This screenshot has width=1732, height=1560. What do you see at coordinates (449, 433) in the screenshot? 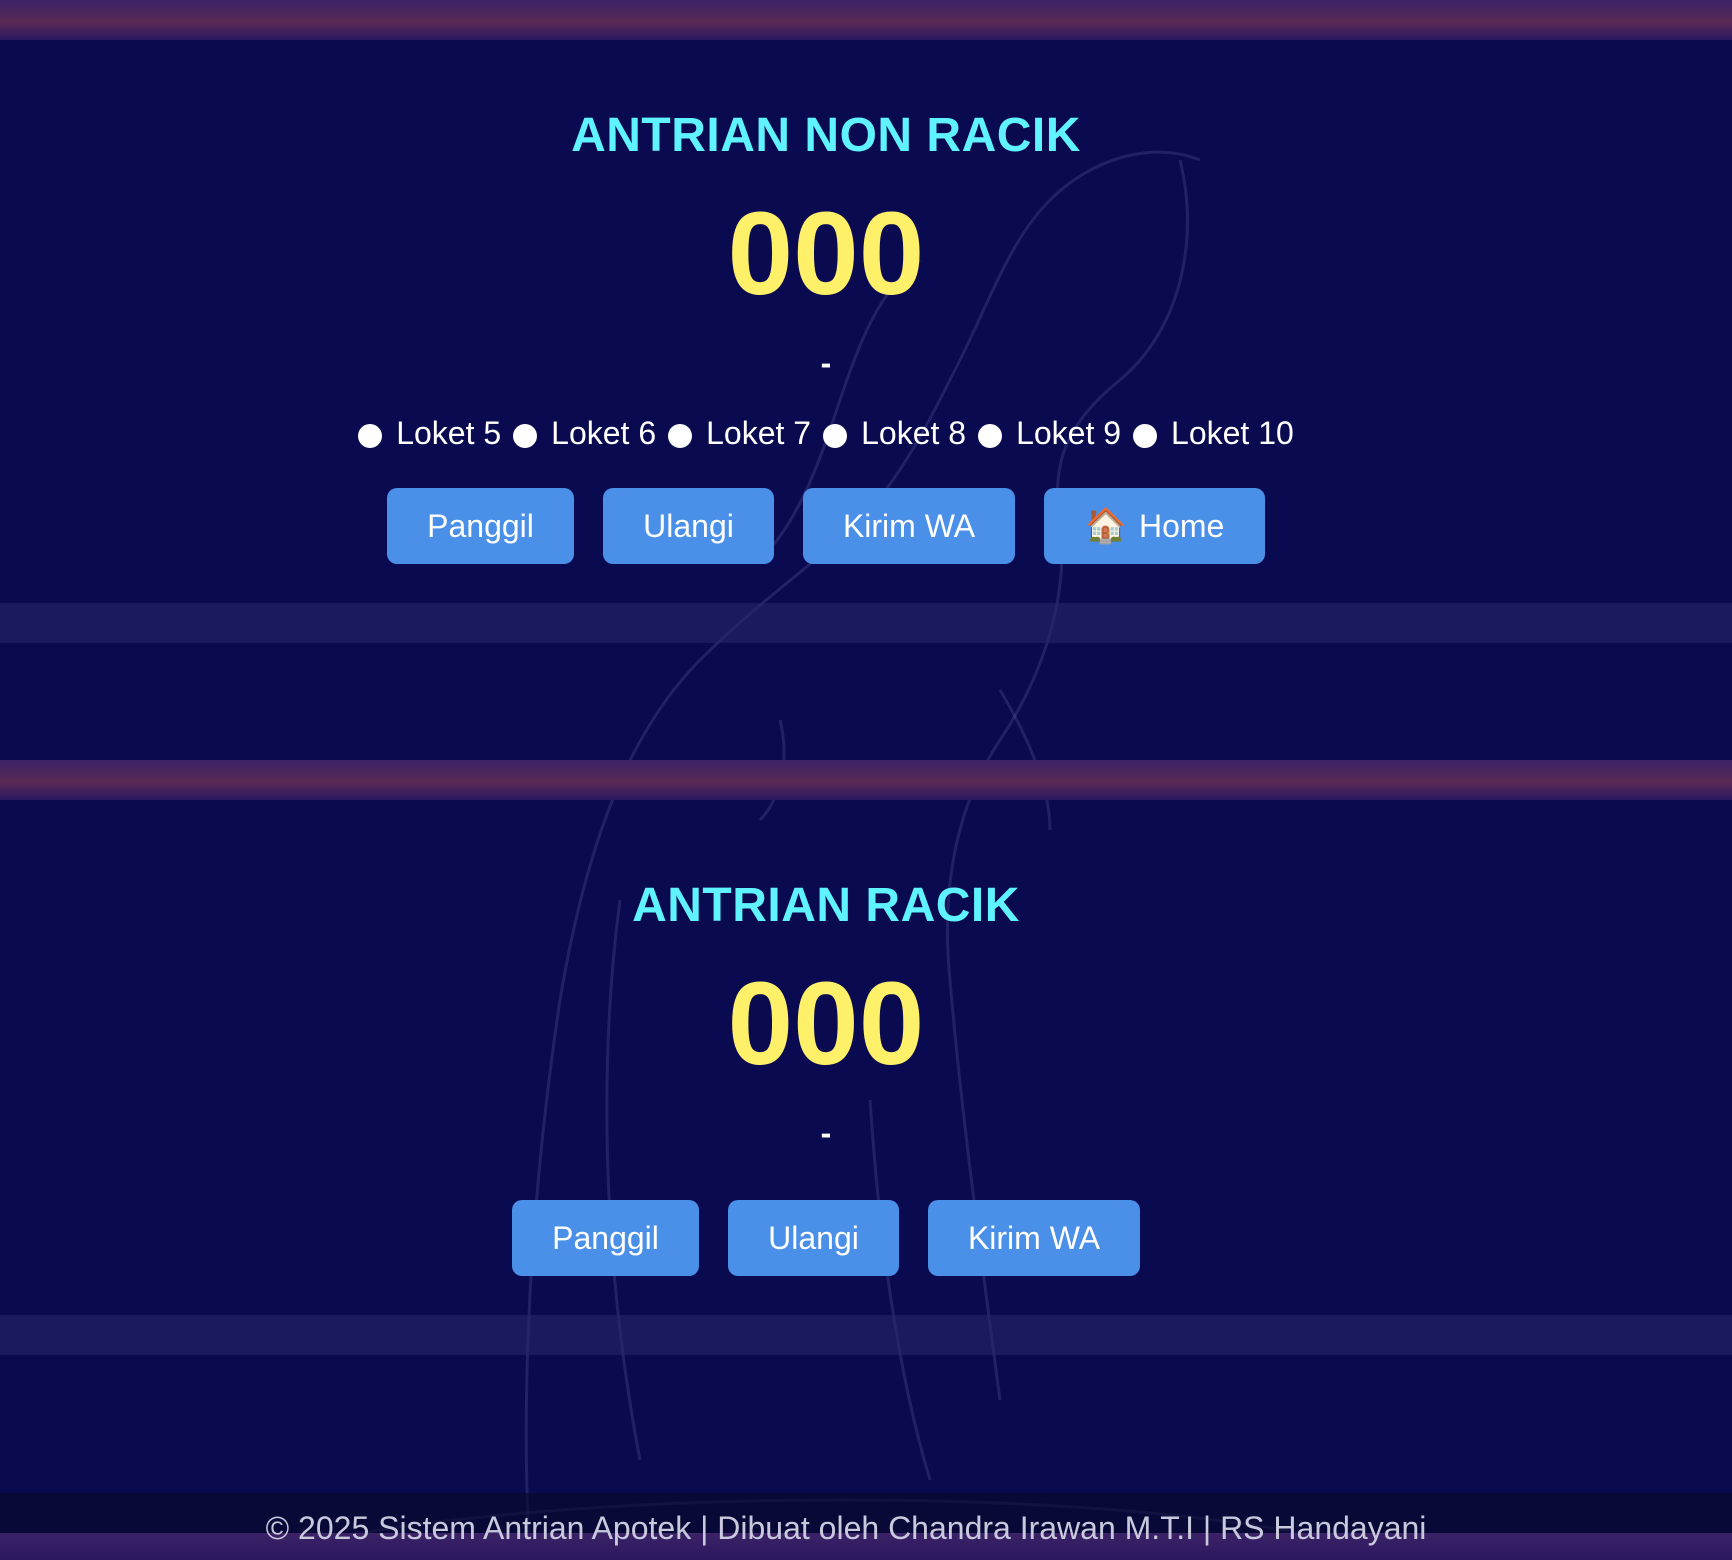
I see `counter-label: Loket 5` at bounding box center [449, 433].